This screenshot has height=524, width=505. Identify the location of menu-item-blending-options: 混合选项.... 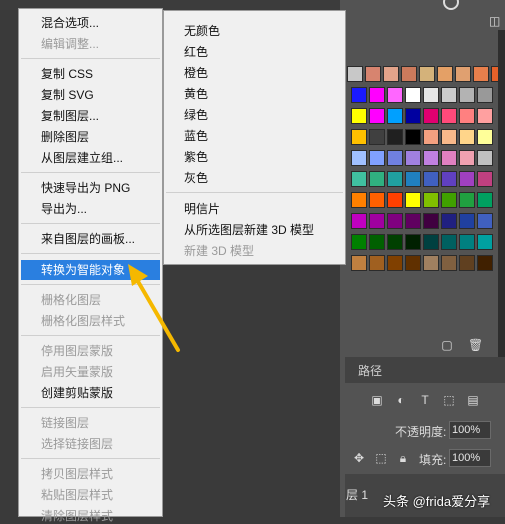
(70, 23).